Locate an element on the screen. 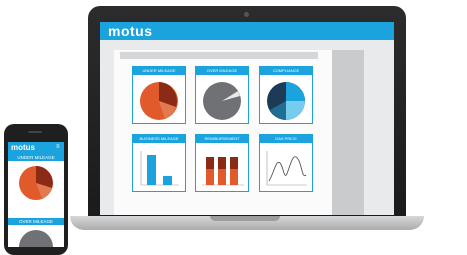 Image resolution: width=467 pixels, height=255 pixels. card-business-mileage: BUSINESS MILEAGE is located at coordinates (159, 163).